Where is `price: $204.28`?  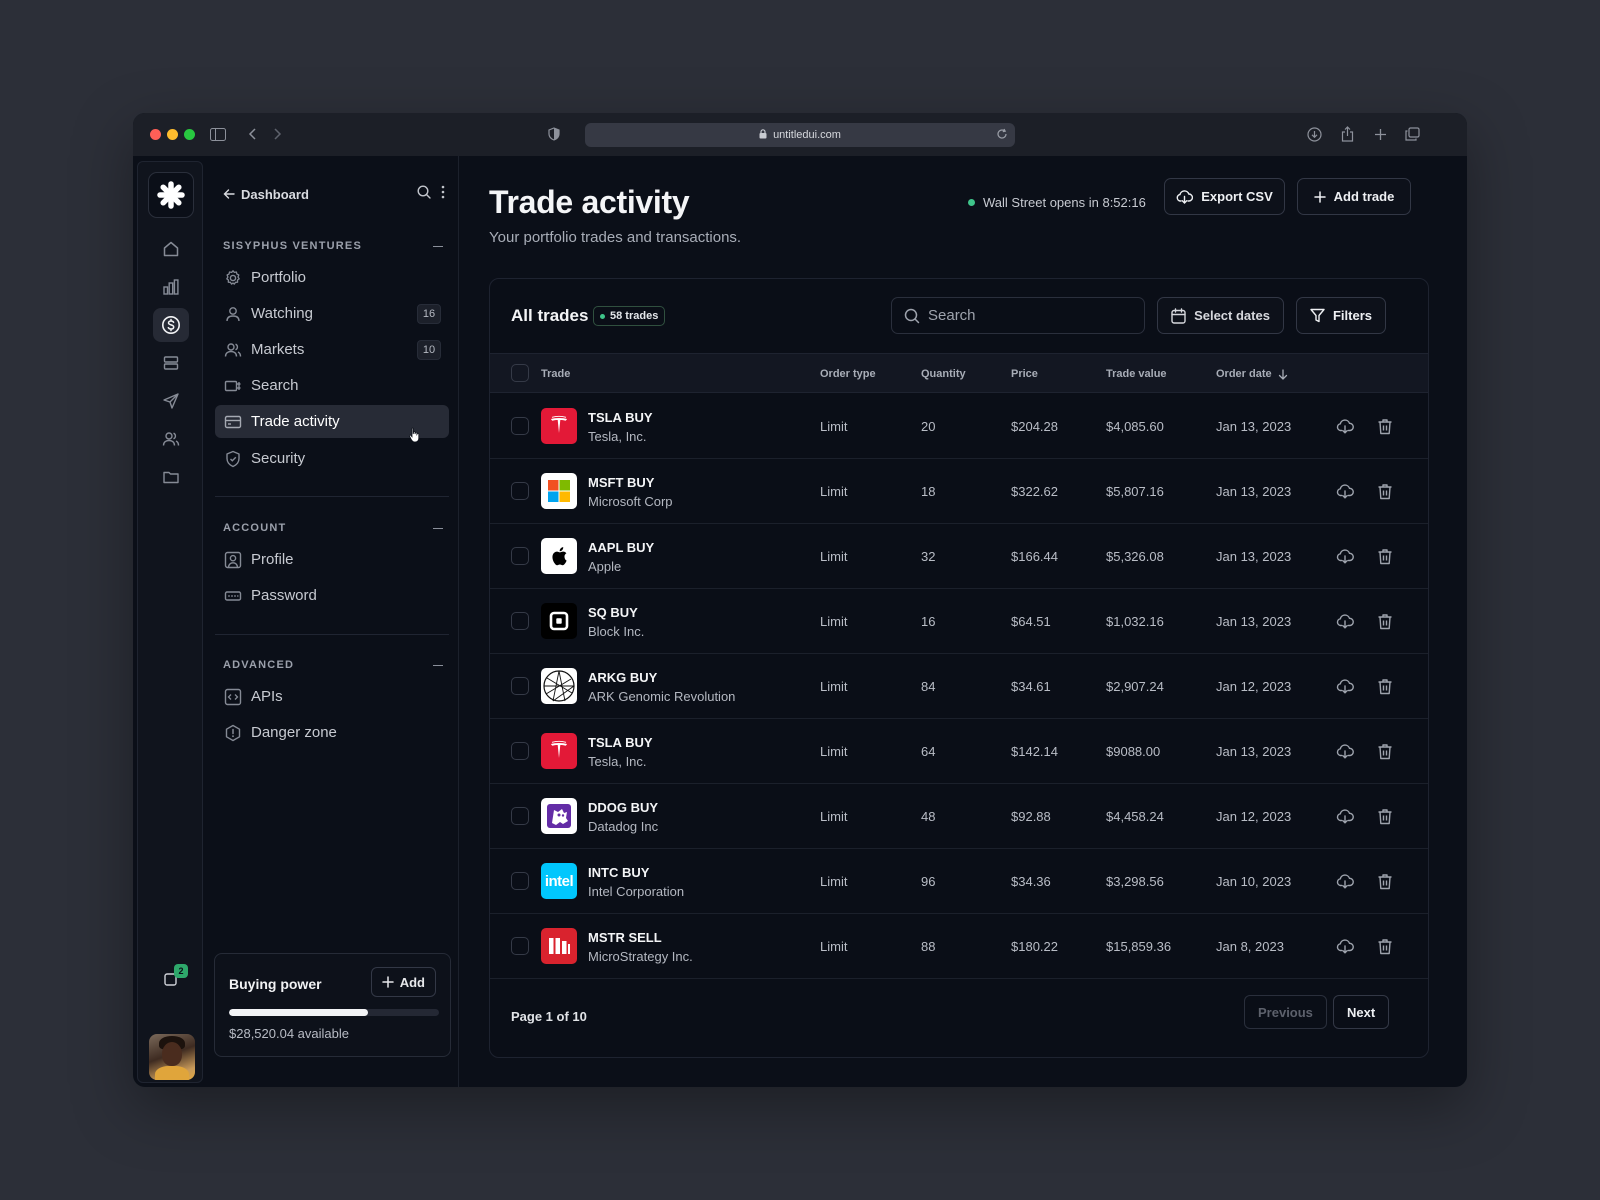 price: $204.28 is located at coordinates (1034, 426).